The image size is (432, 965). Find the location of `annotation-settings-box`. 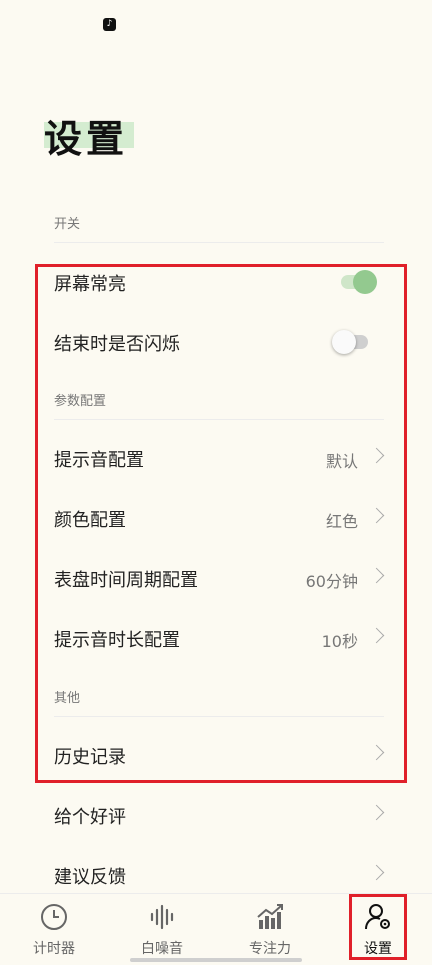

annotation-settings-box is located at coordinates (378, 927).